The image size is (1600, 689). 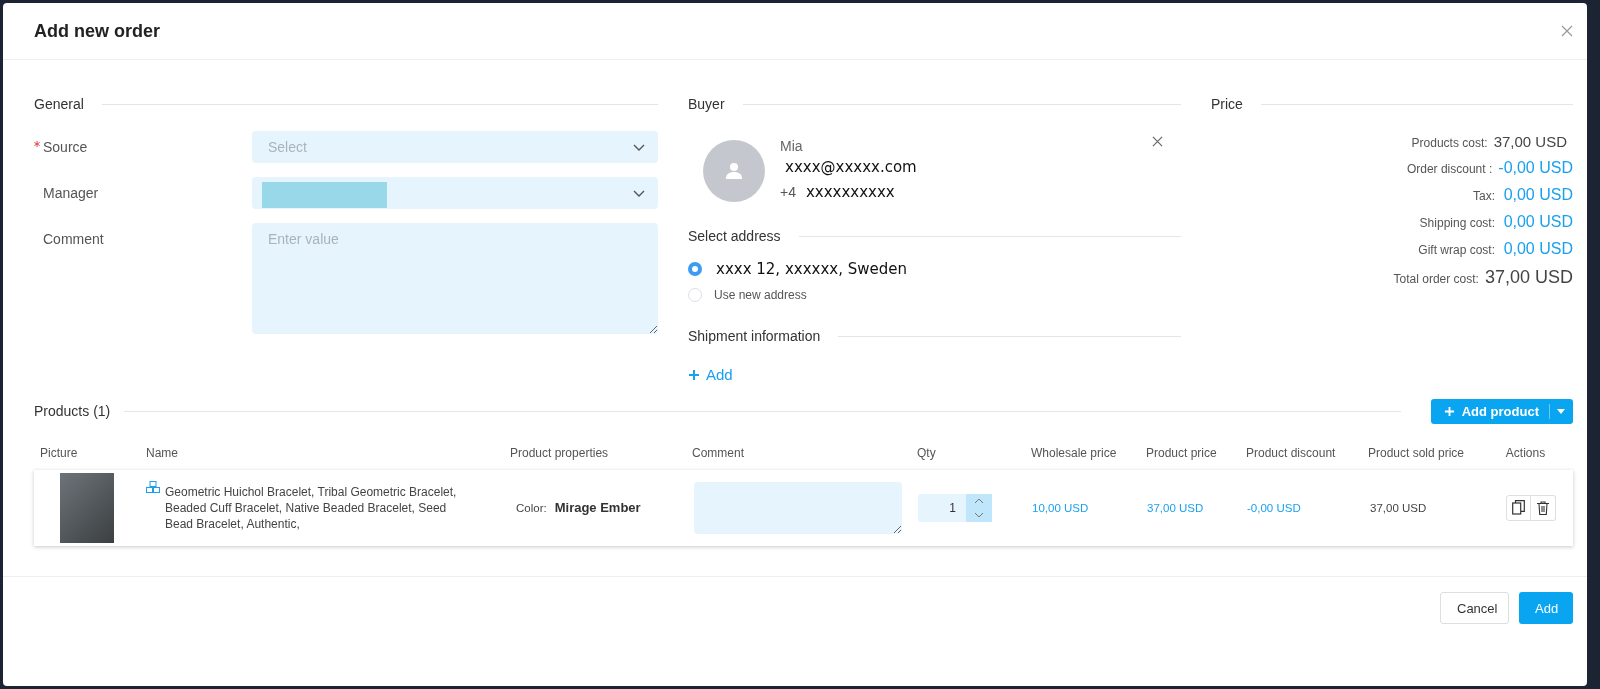 I want to click on select-field, so click(x=455, y=193).